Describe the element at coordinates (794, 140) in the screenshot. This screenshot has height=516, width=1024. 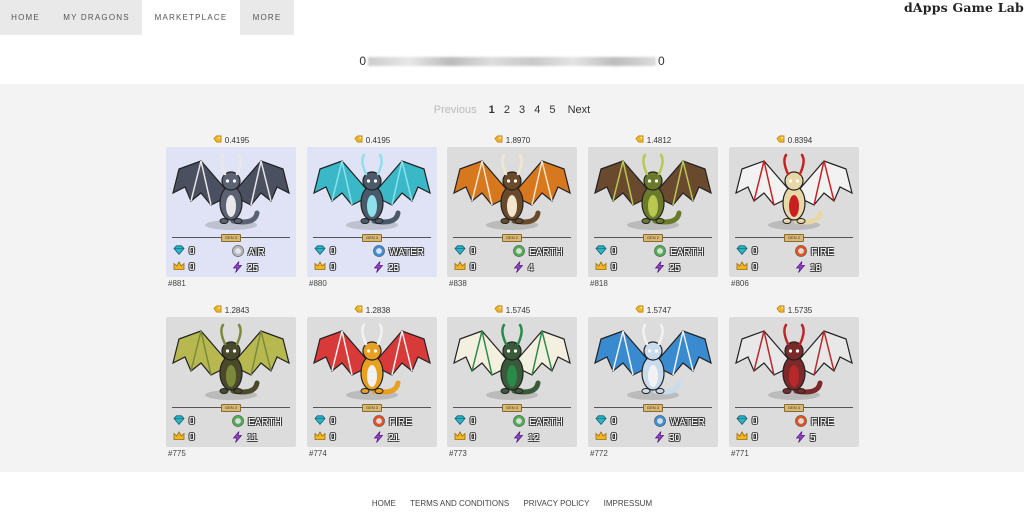
I see `dragon-price: 0.8394` at that location.